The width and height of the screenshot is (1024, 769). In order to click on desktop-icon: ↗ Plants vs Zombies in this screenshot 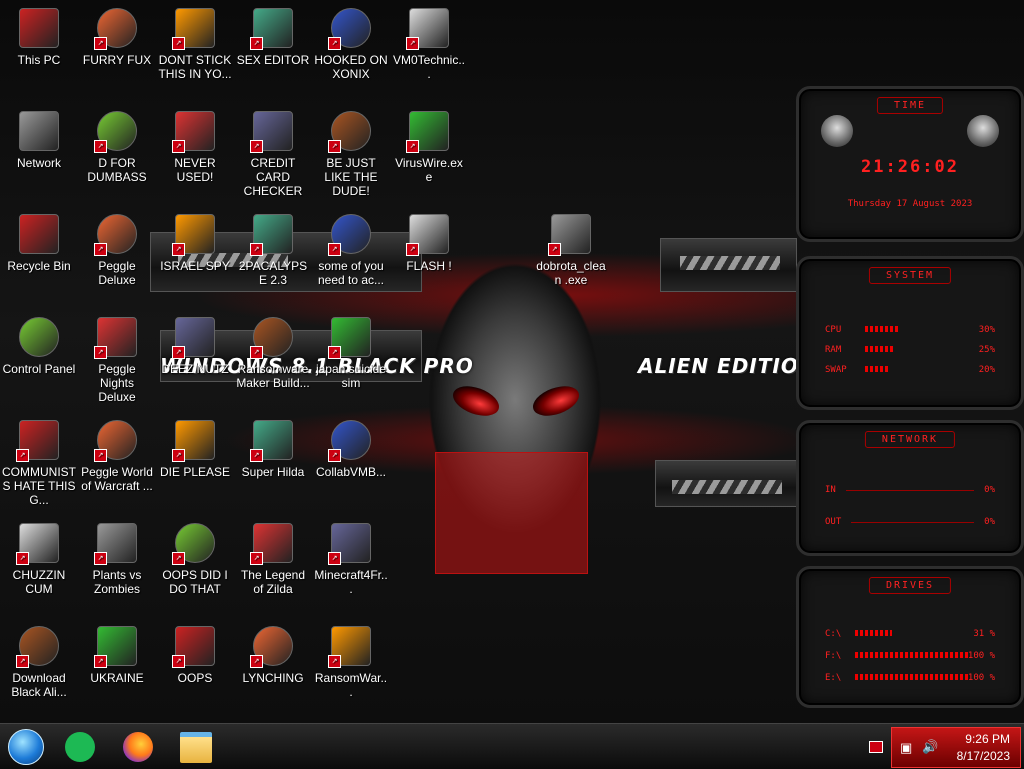, I will do `click(117, 555)`.